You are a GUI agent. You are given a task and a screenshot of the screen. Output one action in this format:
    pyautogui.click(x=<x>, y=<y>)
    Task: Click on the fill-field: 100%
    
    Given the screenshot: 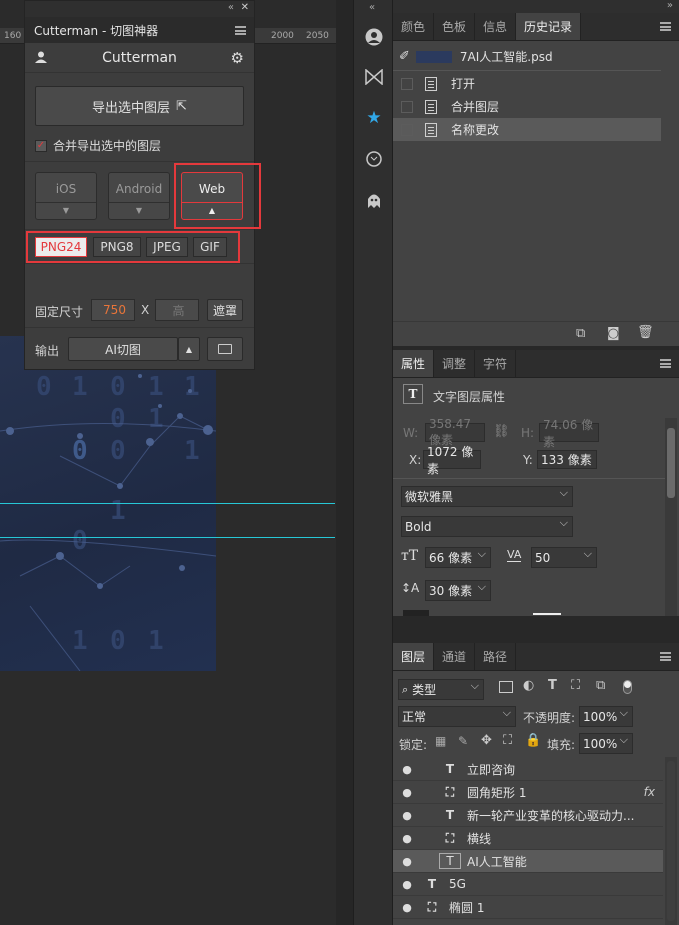 What is the action you would take?
    pyautogui.click(x=606, y=743)
    